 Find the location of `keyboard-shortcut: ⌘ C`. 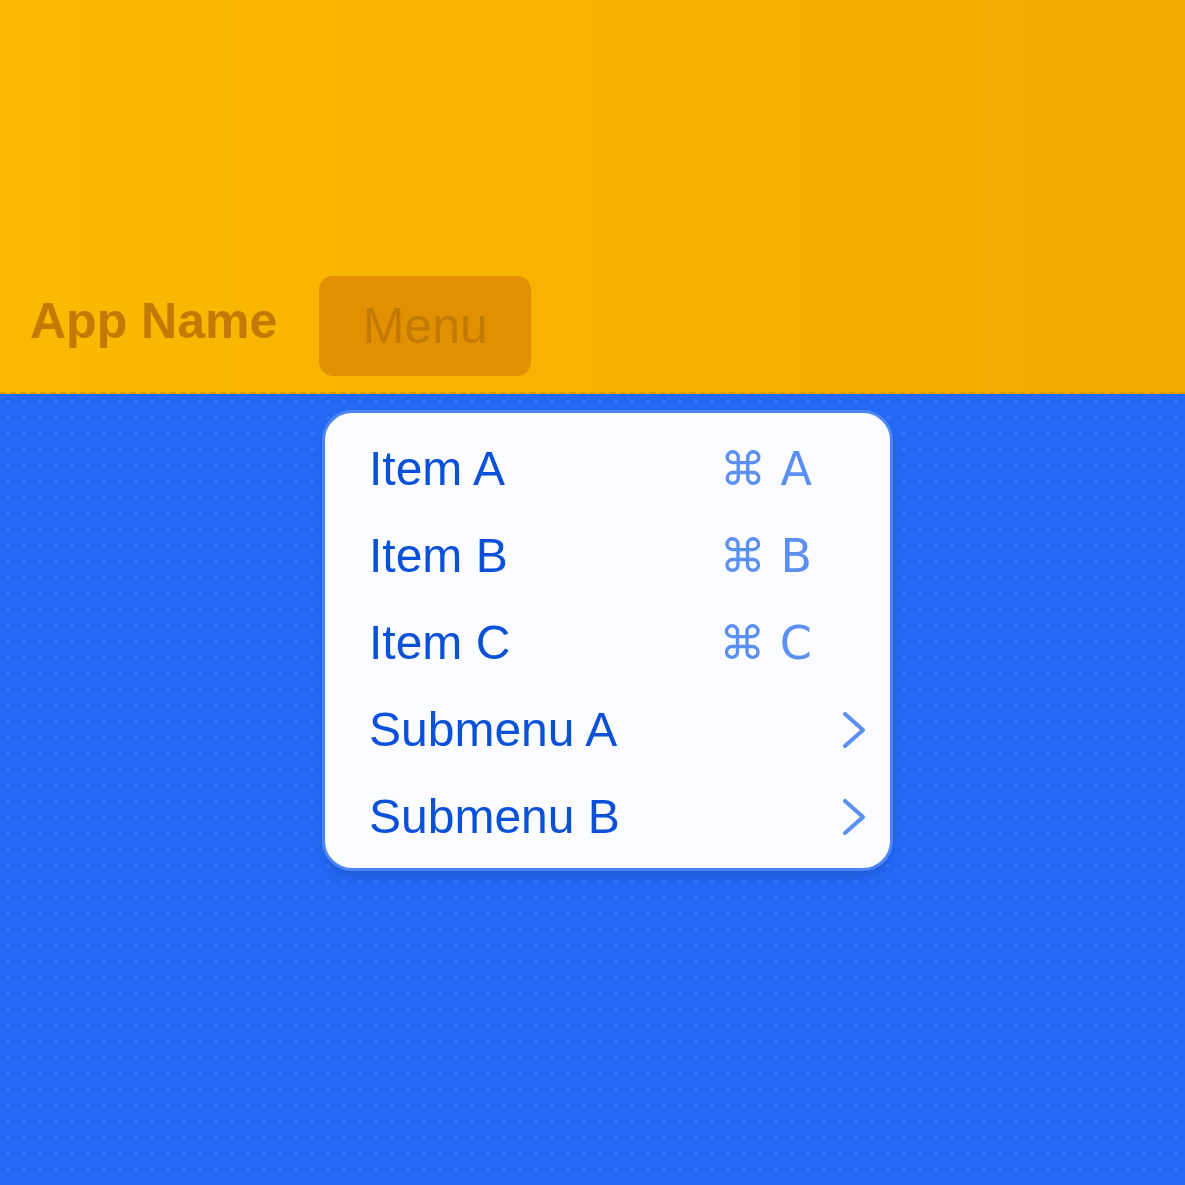

keyboard-shortcut: ⌘ C is located at coordinates (765, 642).